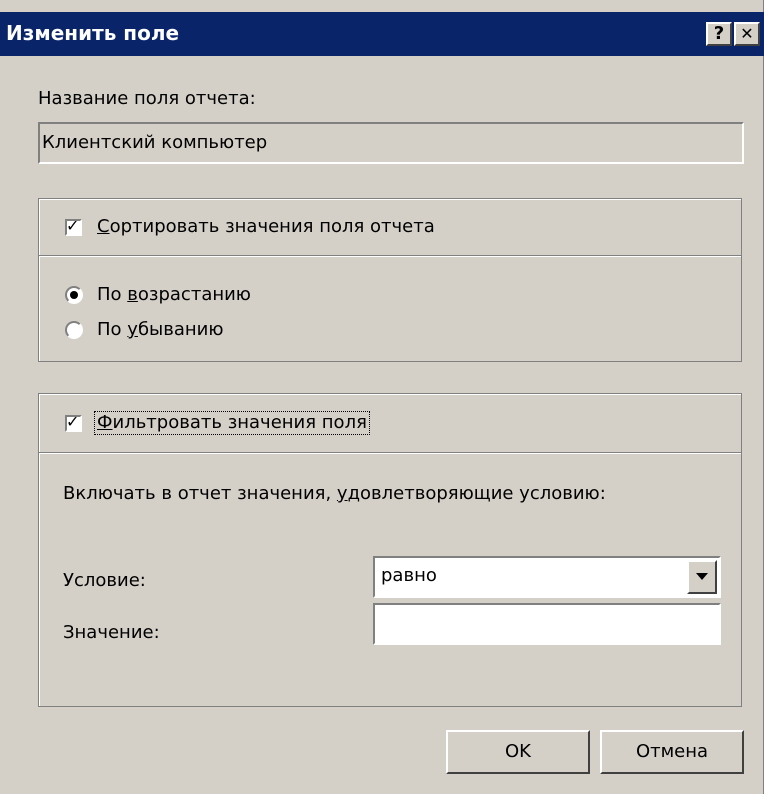 Image resolution: width=764 pixels, height=794 pixels. What do you see at coordinates (390, 423) in the screenshot?
I see `filter-header-panel: ✓ Фильтровать значения поля` at bounding box center [390, 423].